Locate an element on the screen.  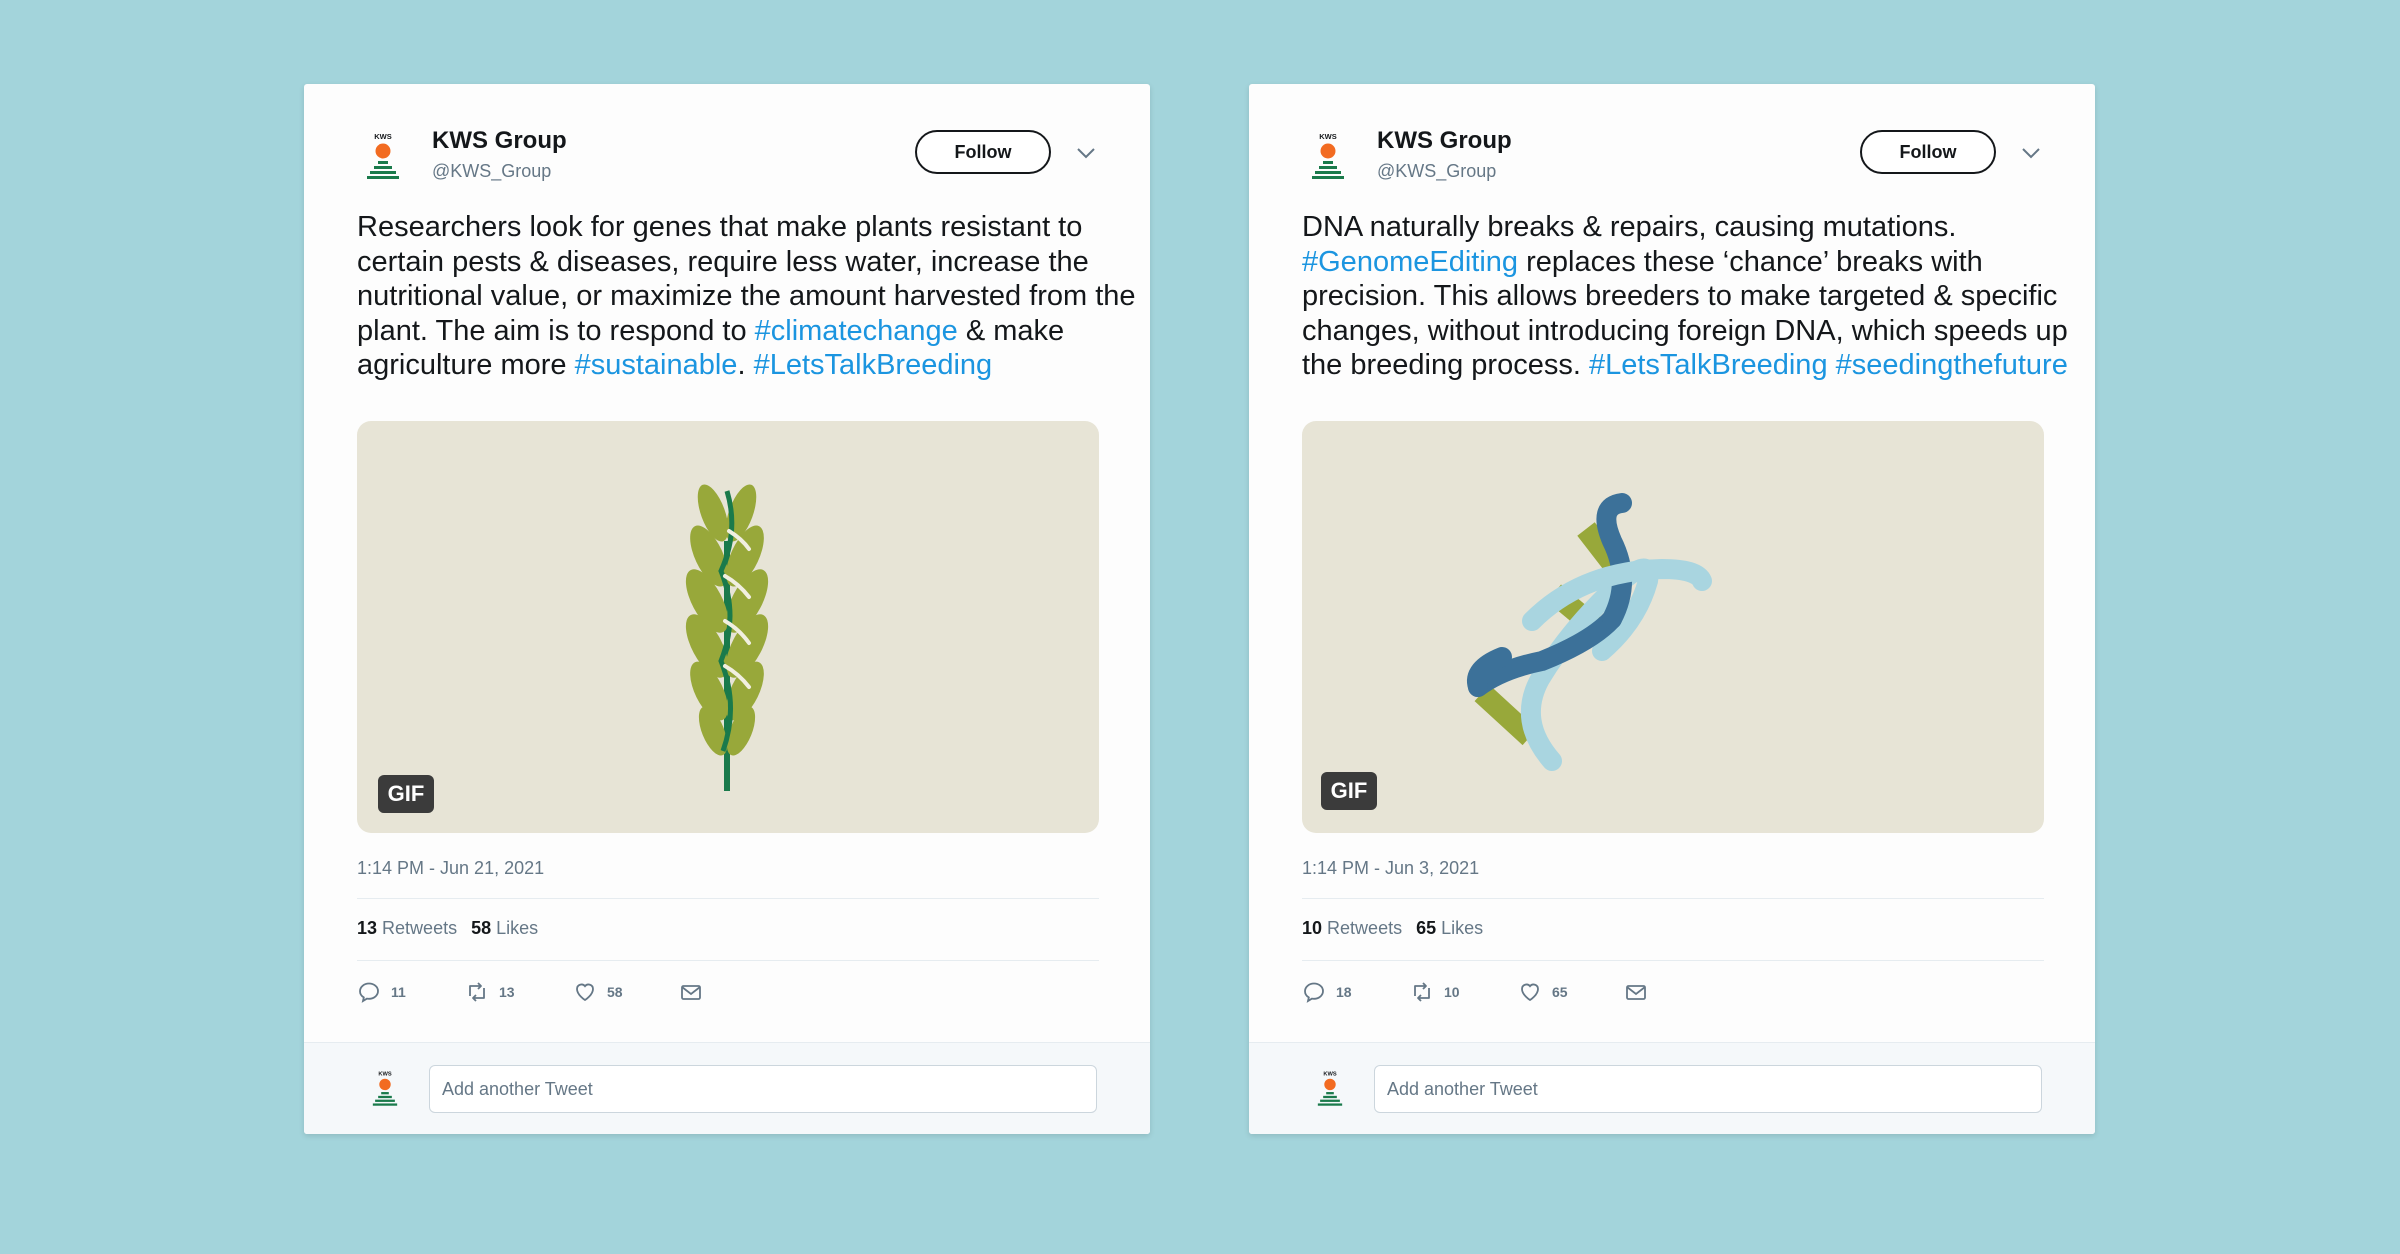
wheat-ear-icon is located at coordinates (727, 637).